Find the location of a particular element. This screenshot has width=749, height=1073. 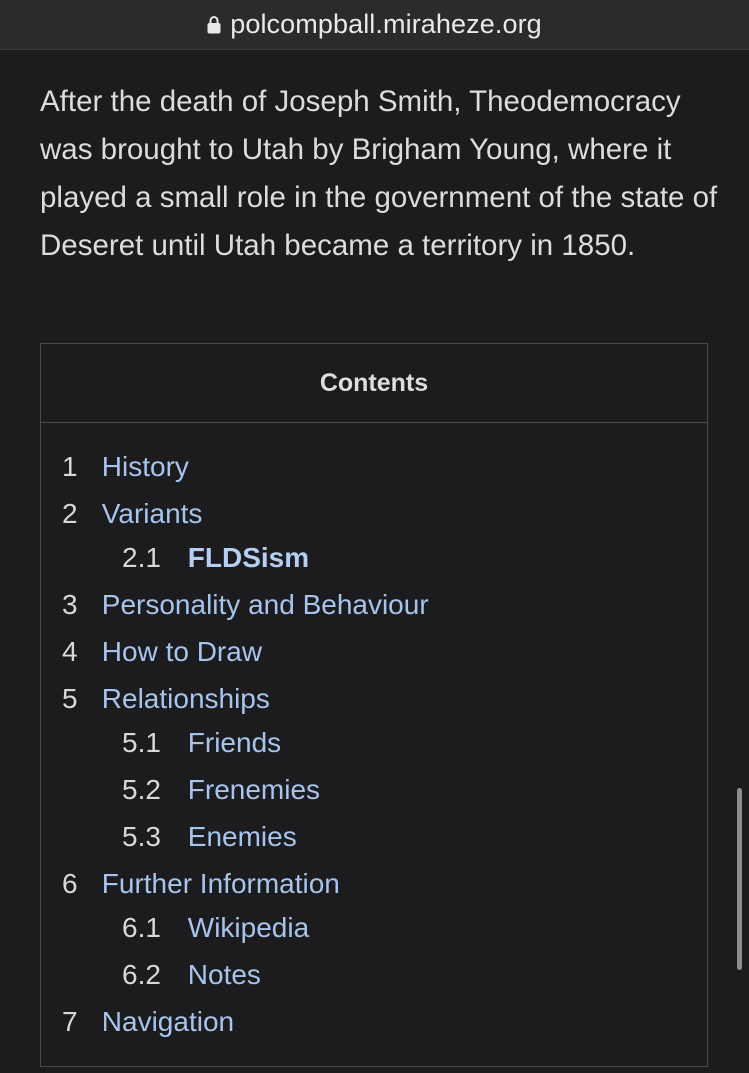

toc-item-number: 5.2 is located at coordinates (141, 789).